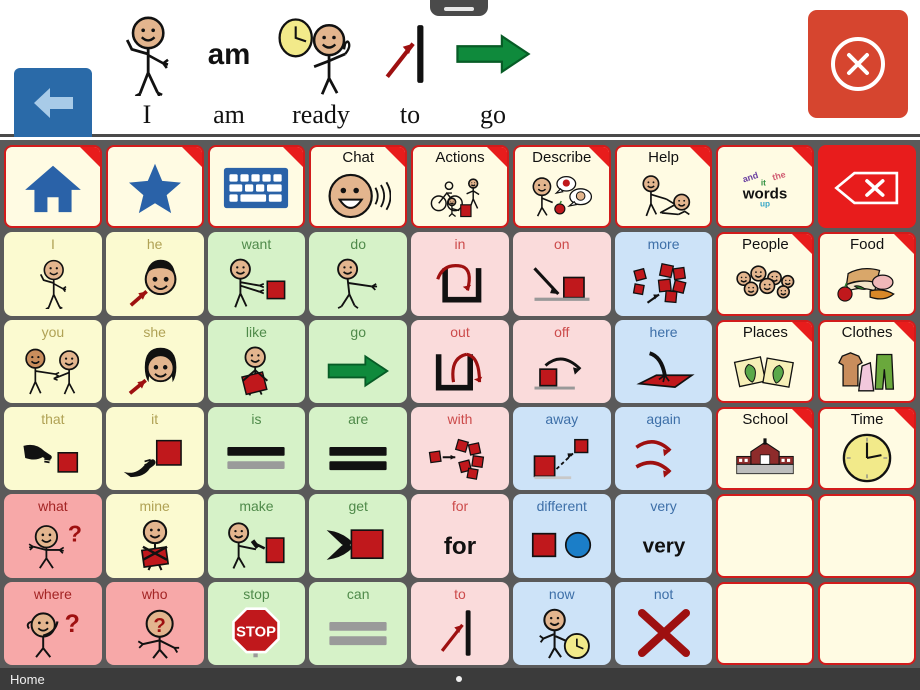  Describe the element at coordinates (460, 536) in the screenshot. I see `grid-cell-for: for for` at that location.